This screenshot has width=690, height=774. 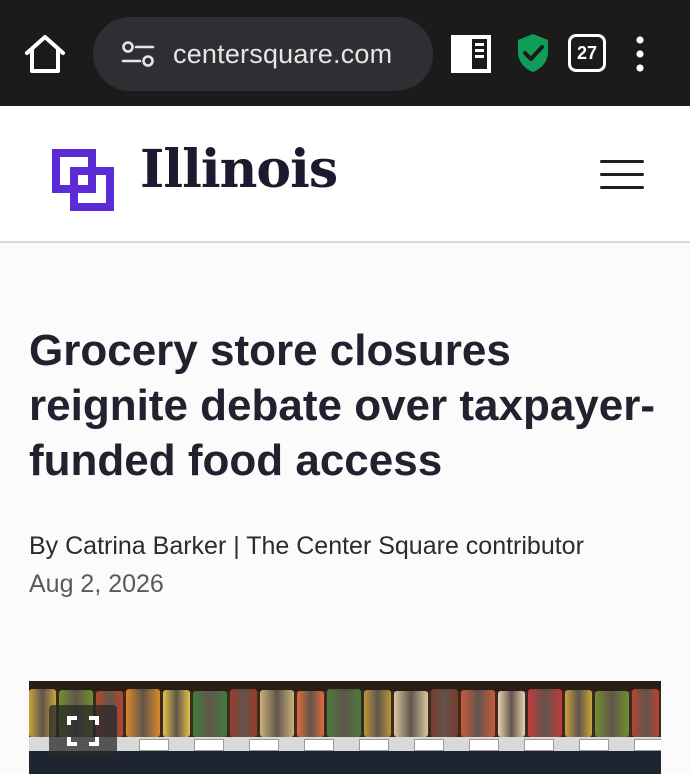 I want to click on more-vert-icon, so click(x=640, y=54).